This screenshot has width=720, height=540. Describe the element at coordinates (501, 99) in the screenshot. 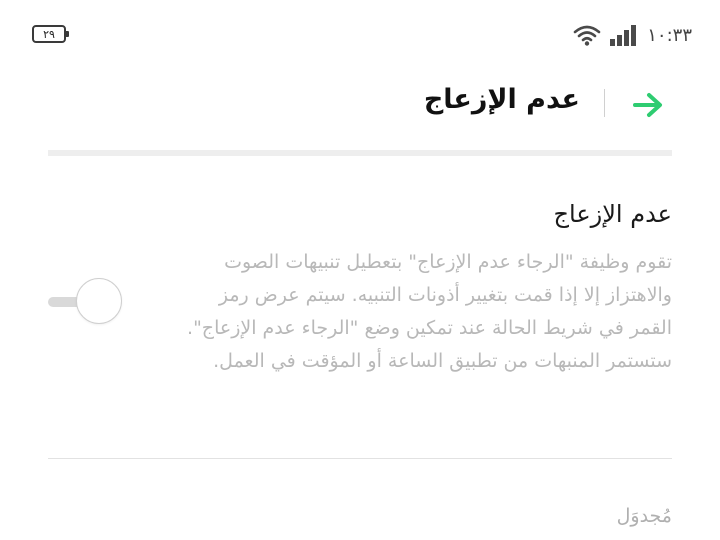

I see `page-title: عدم الإزعاج` at that location.